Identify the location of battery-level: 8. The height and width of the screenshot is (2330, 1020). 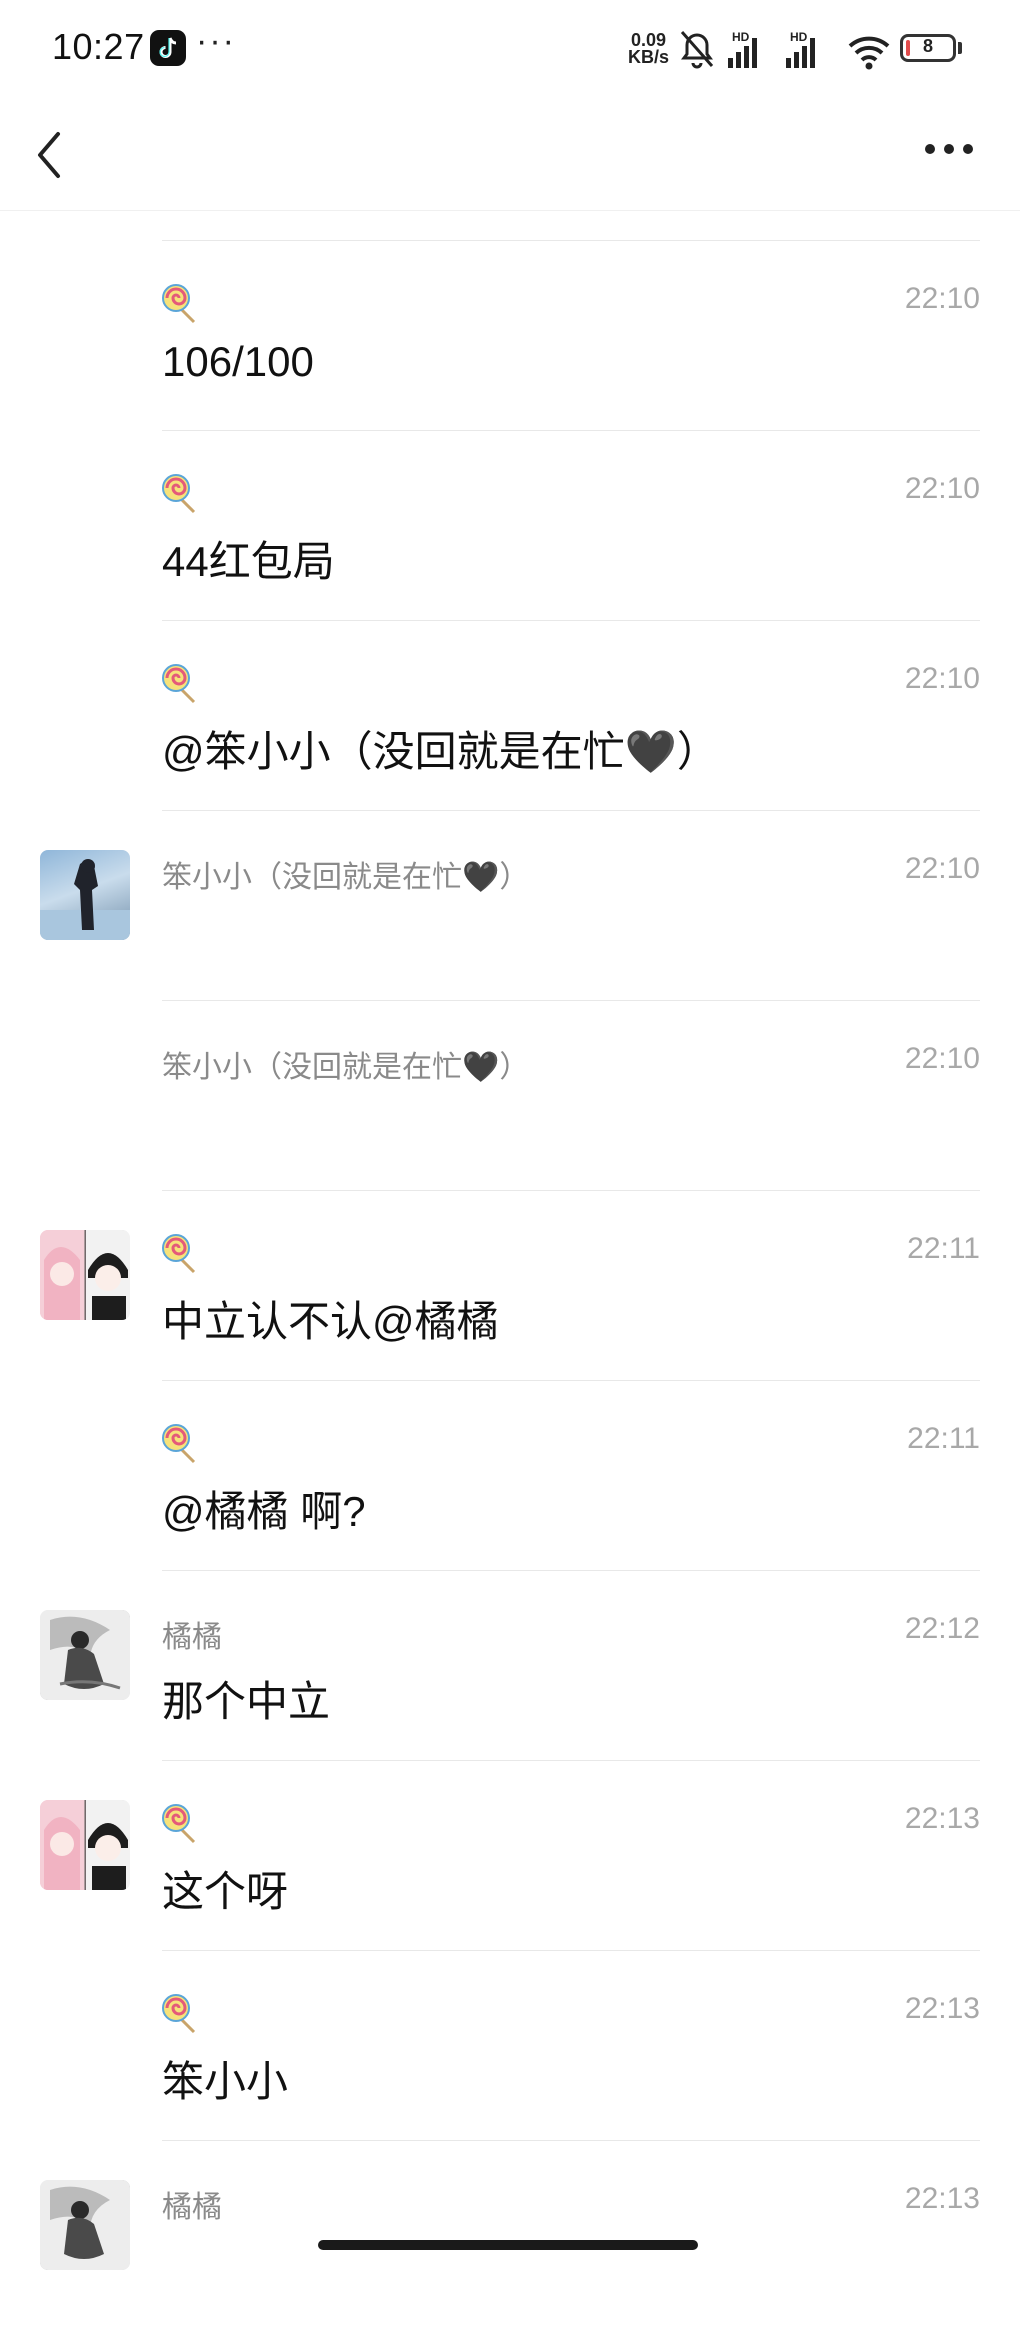
(927, 46).